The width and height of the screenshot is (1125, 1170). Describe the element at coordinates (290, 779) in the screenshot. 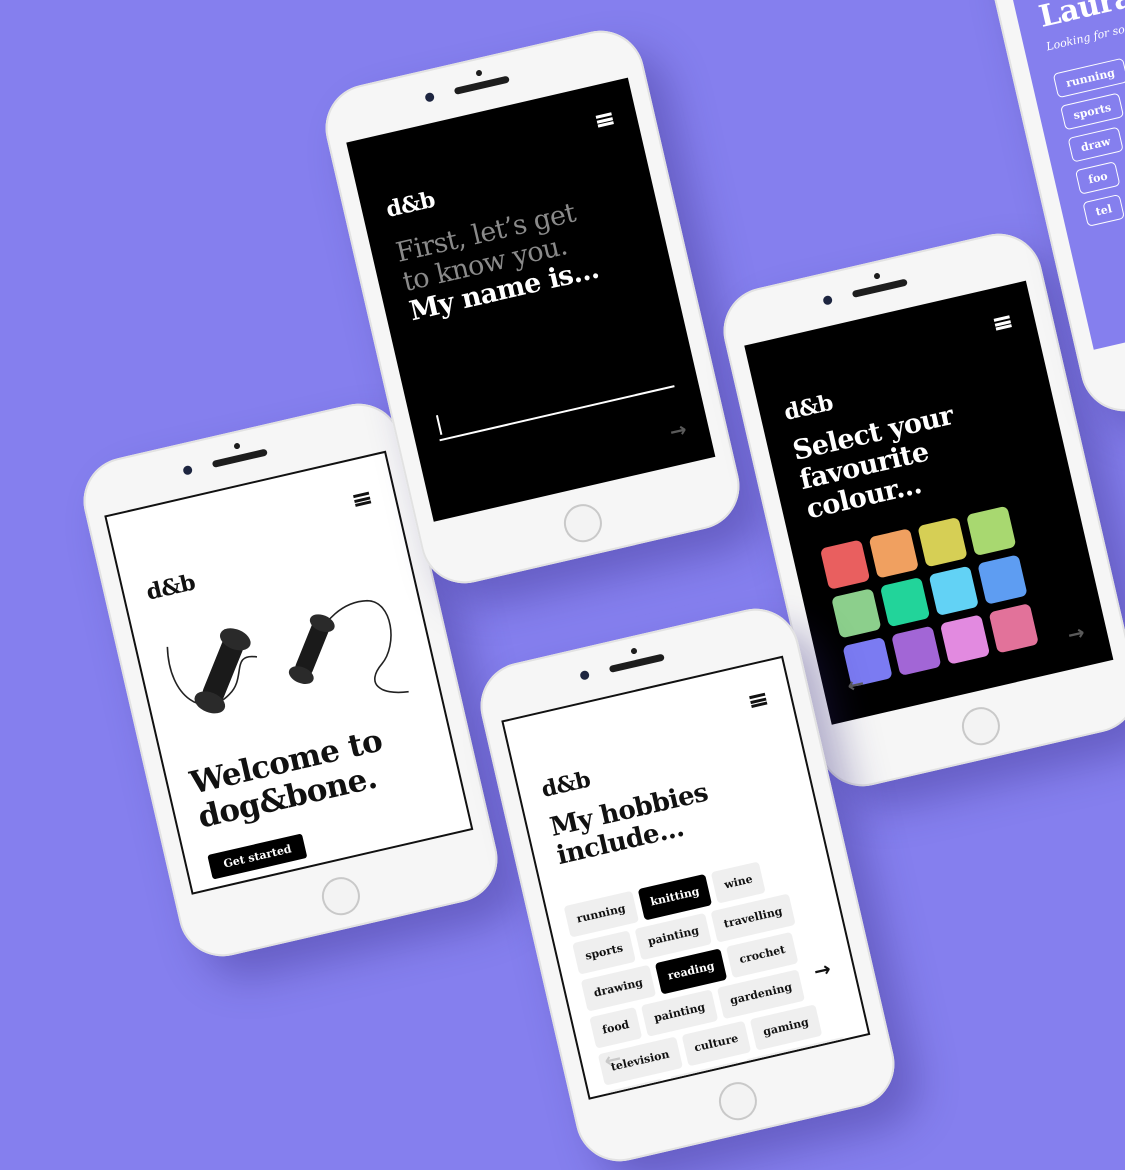

I see `welcome-title: Welcome to dog&bone.` at that location.